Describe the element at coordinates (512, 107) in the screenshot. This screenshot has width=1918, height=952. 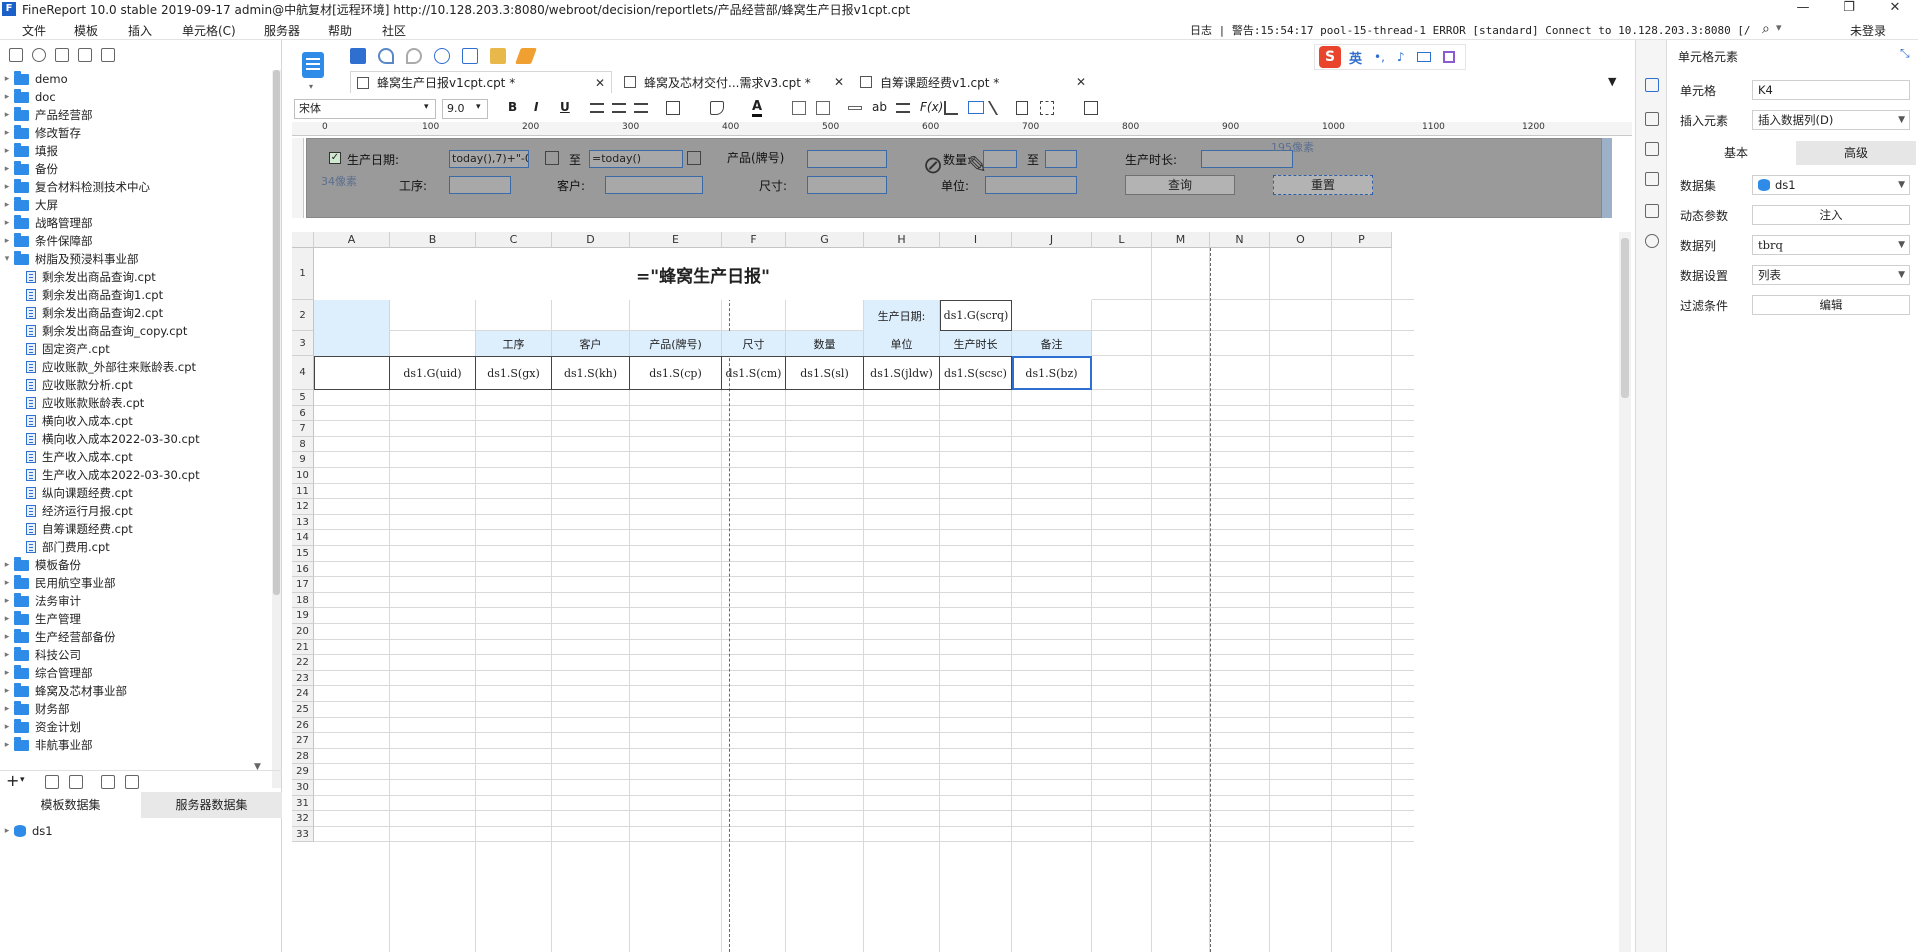
I see `bold-button: B` at that location.